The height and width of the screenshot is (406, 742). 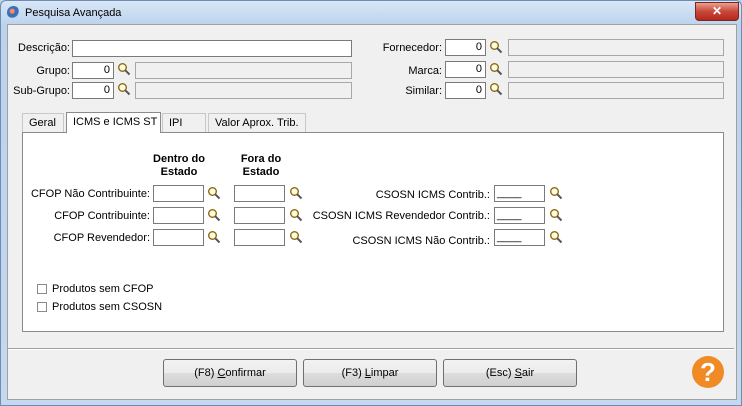 I want to click on fornecedor-label: Fornecedor:, so click(x=412, y=48).